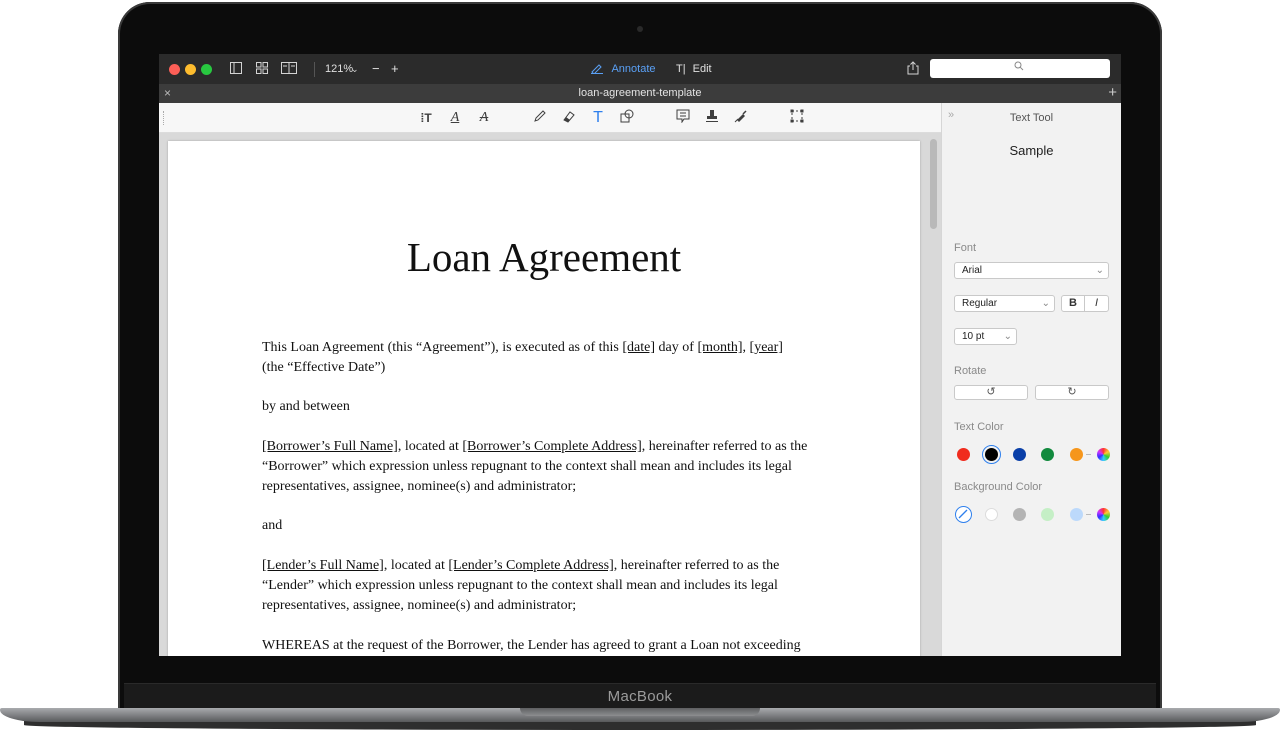 This screenshot has width=1280, height=735. I want to click on text-select-icon: ⁞T, so click(426, 118).